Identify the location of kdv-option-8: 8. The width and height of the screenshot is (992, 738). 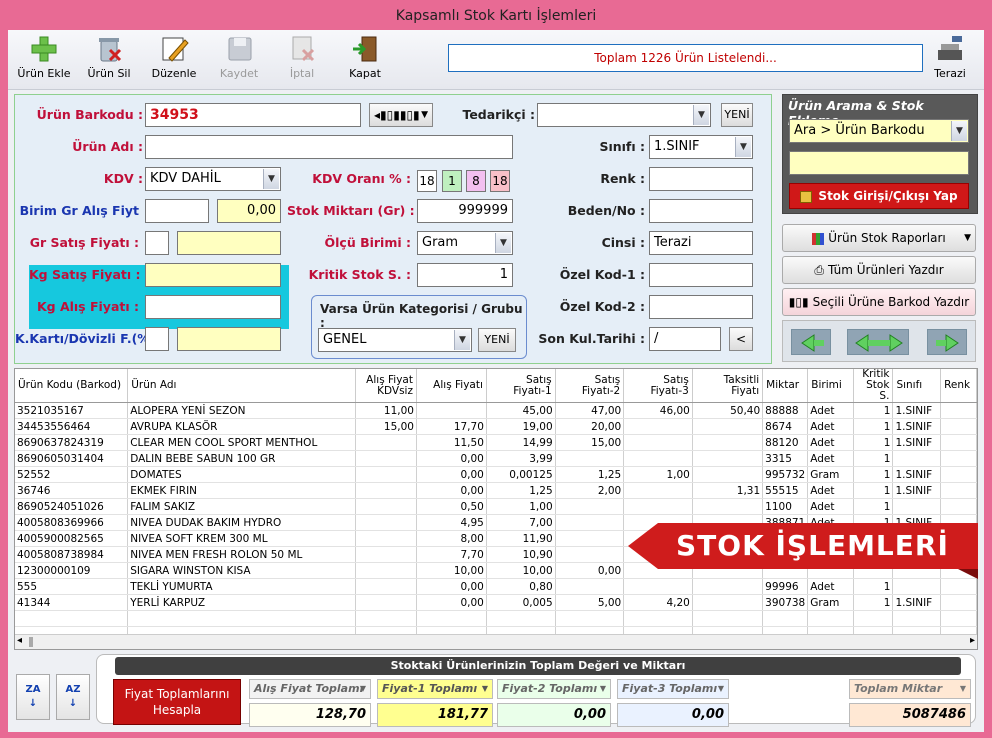
(476, 181).